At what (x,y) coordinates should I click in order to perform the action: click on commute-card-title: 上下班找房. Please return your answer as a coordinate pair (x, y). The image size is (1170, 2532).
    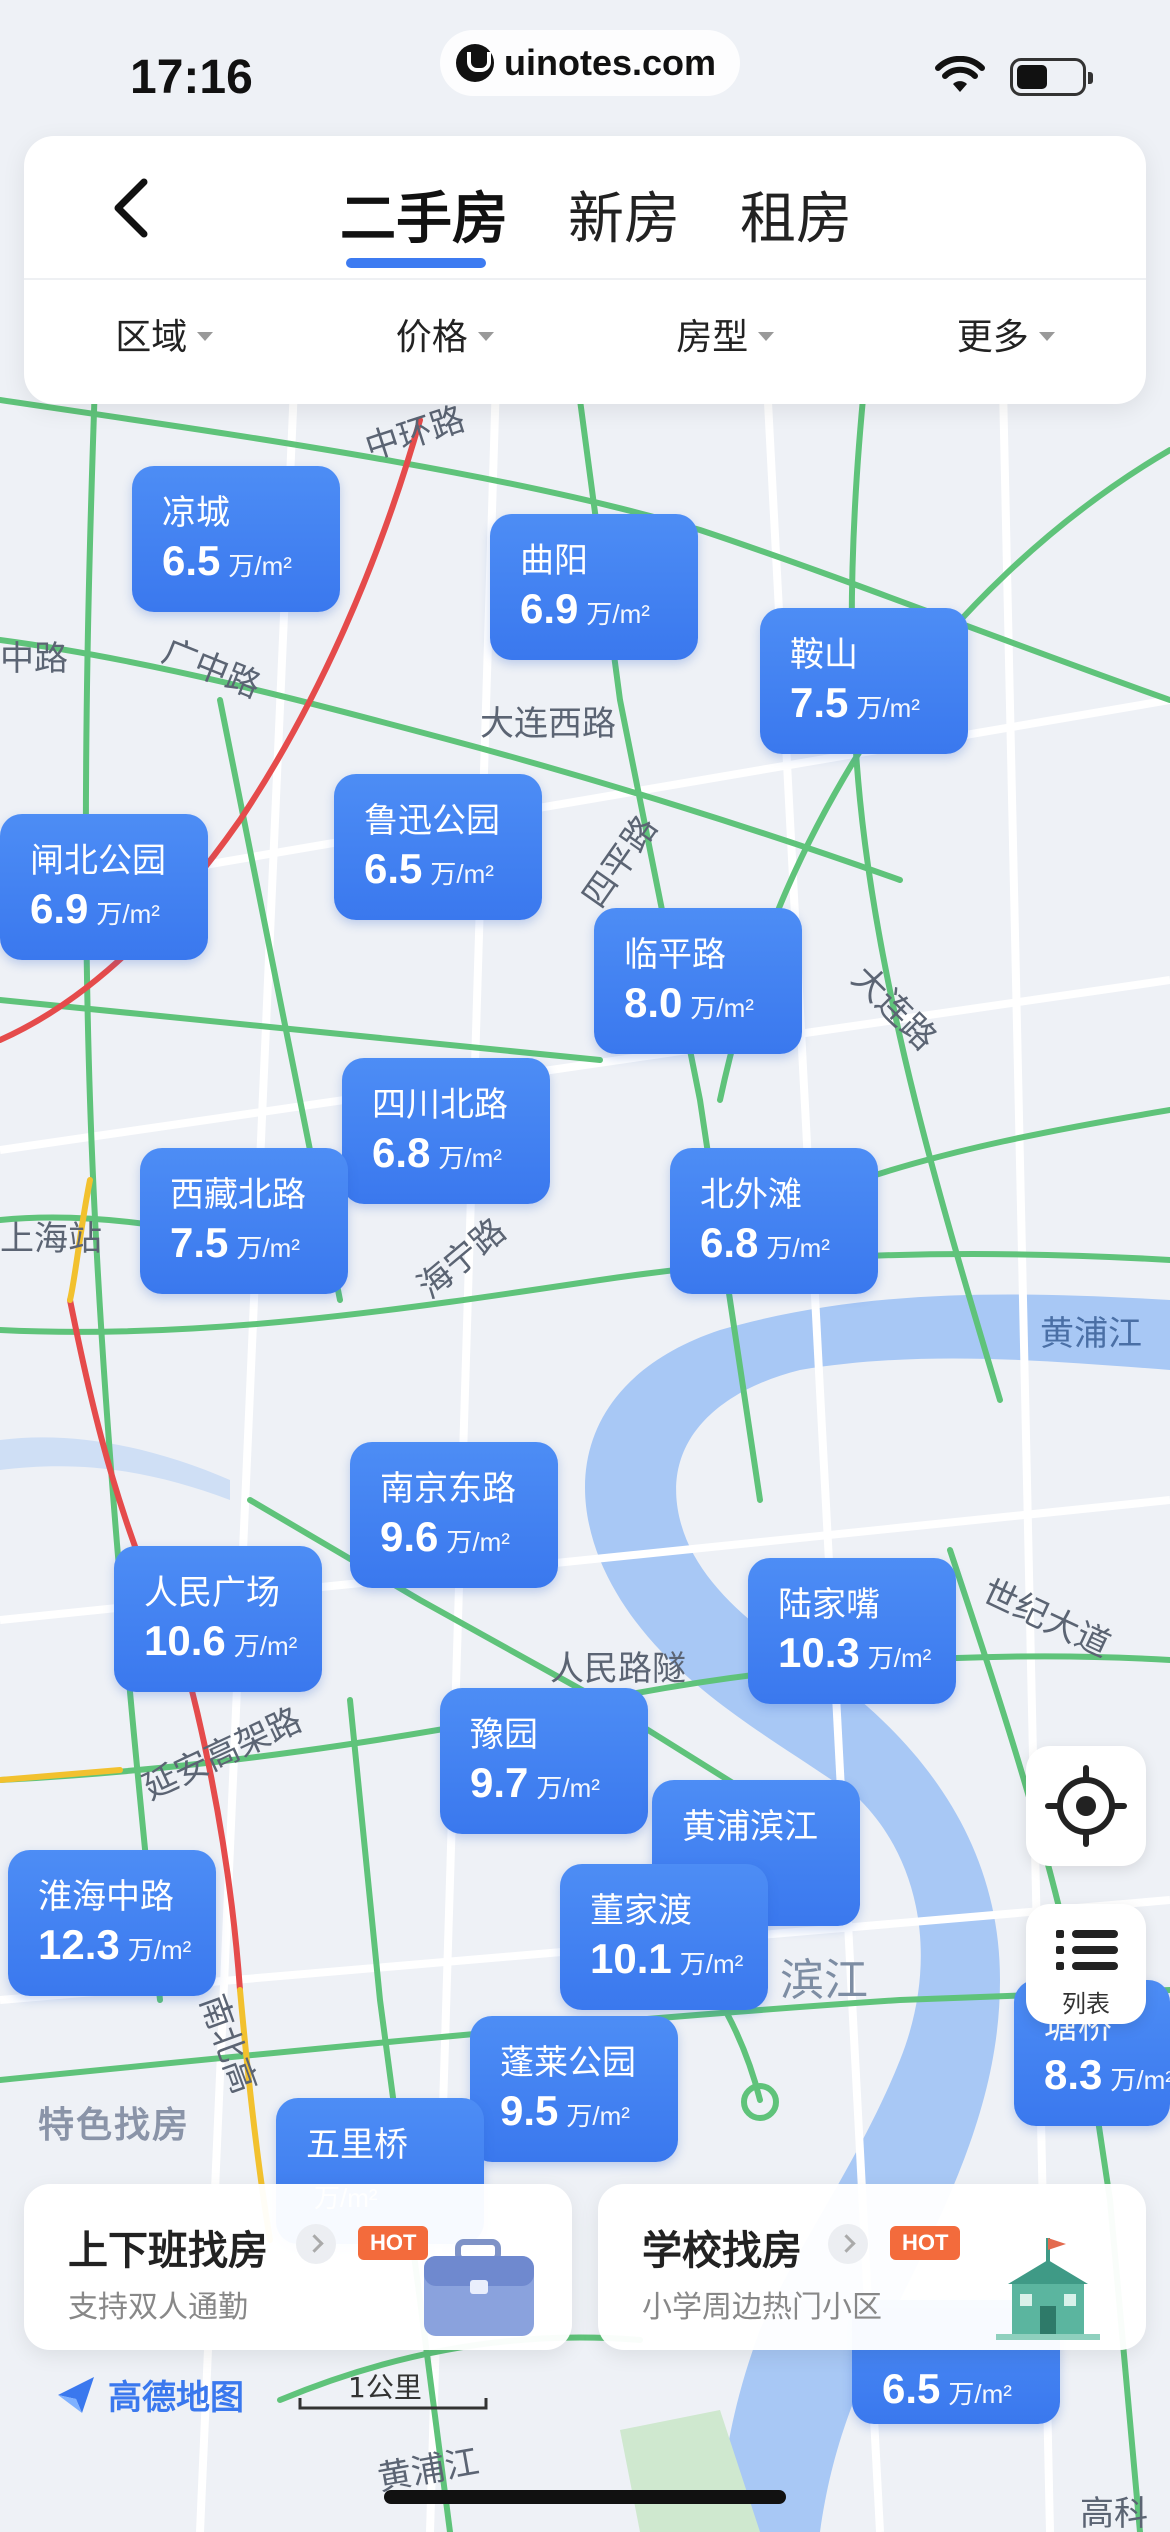
    Looking at the image, I should click on (168, 2251).